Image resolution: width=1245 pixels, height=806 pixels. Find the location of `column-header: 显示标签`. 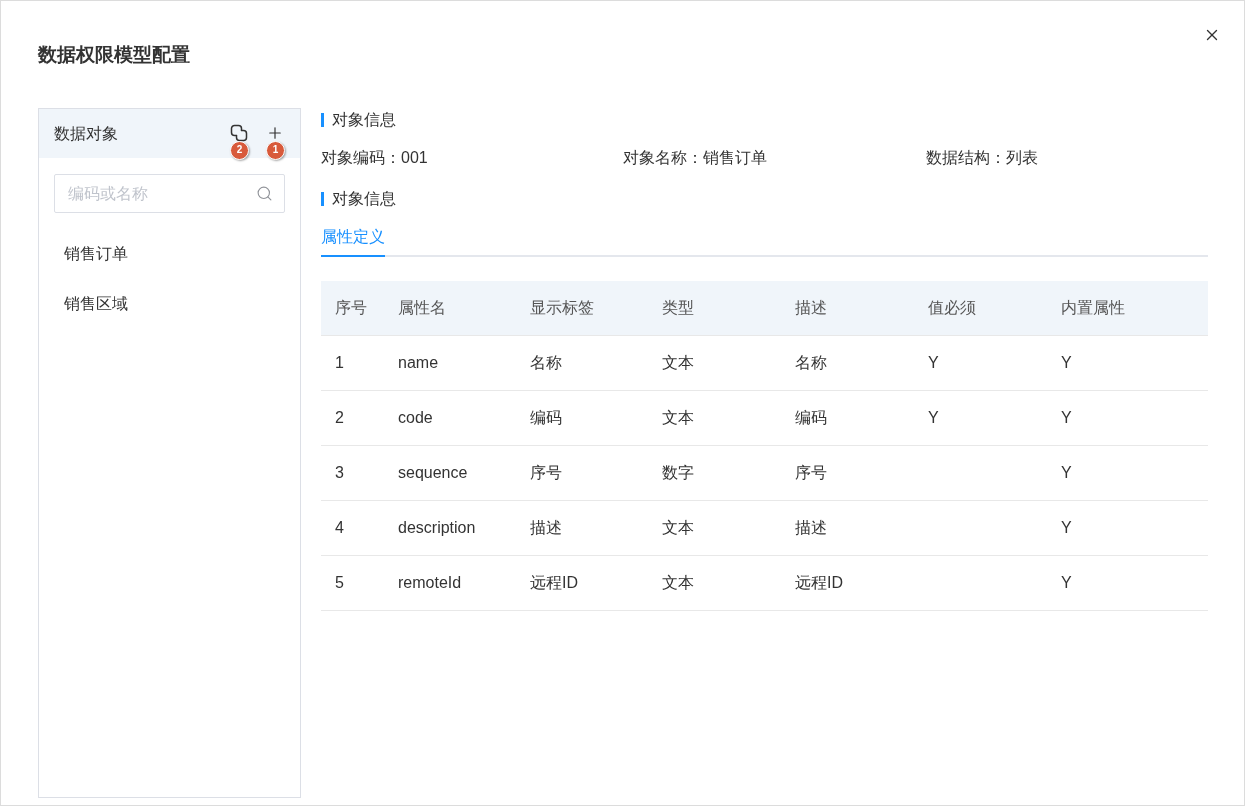

column-header: 显示标签 is located at coordinates (562, 307).